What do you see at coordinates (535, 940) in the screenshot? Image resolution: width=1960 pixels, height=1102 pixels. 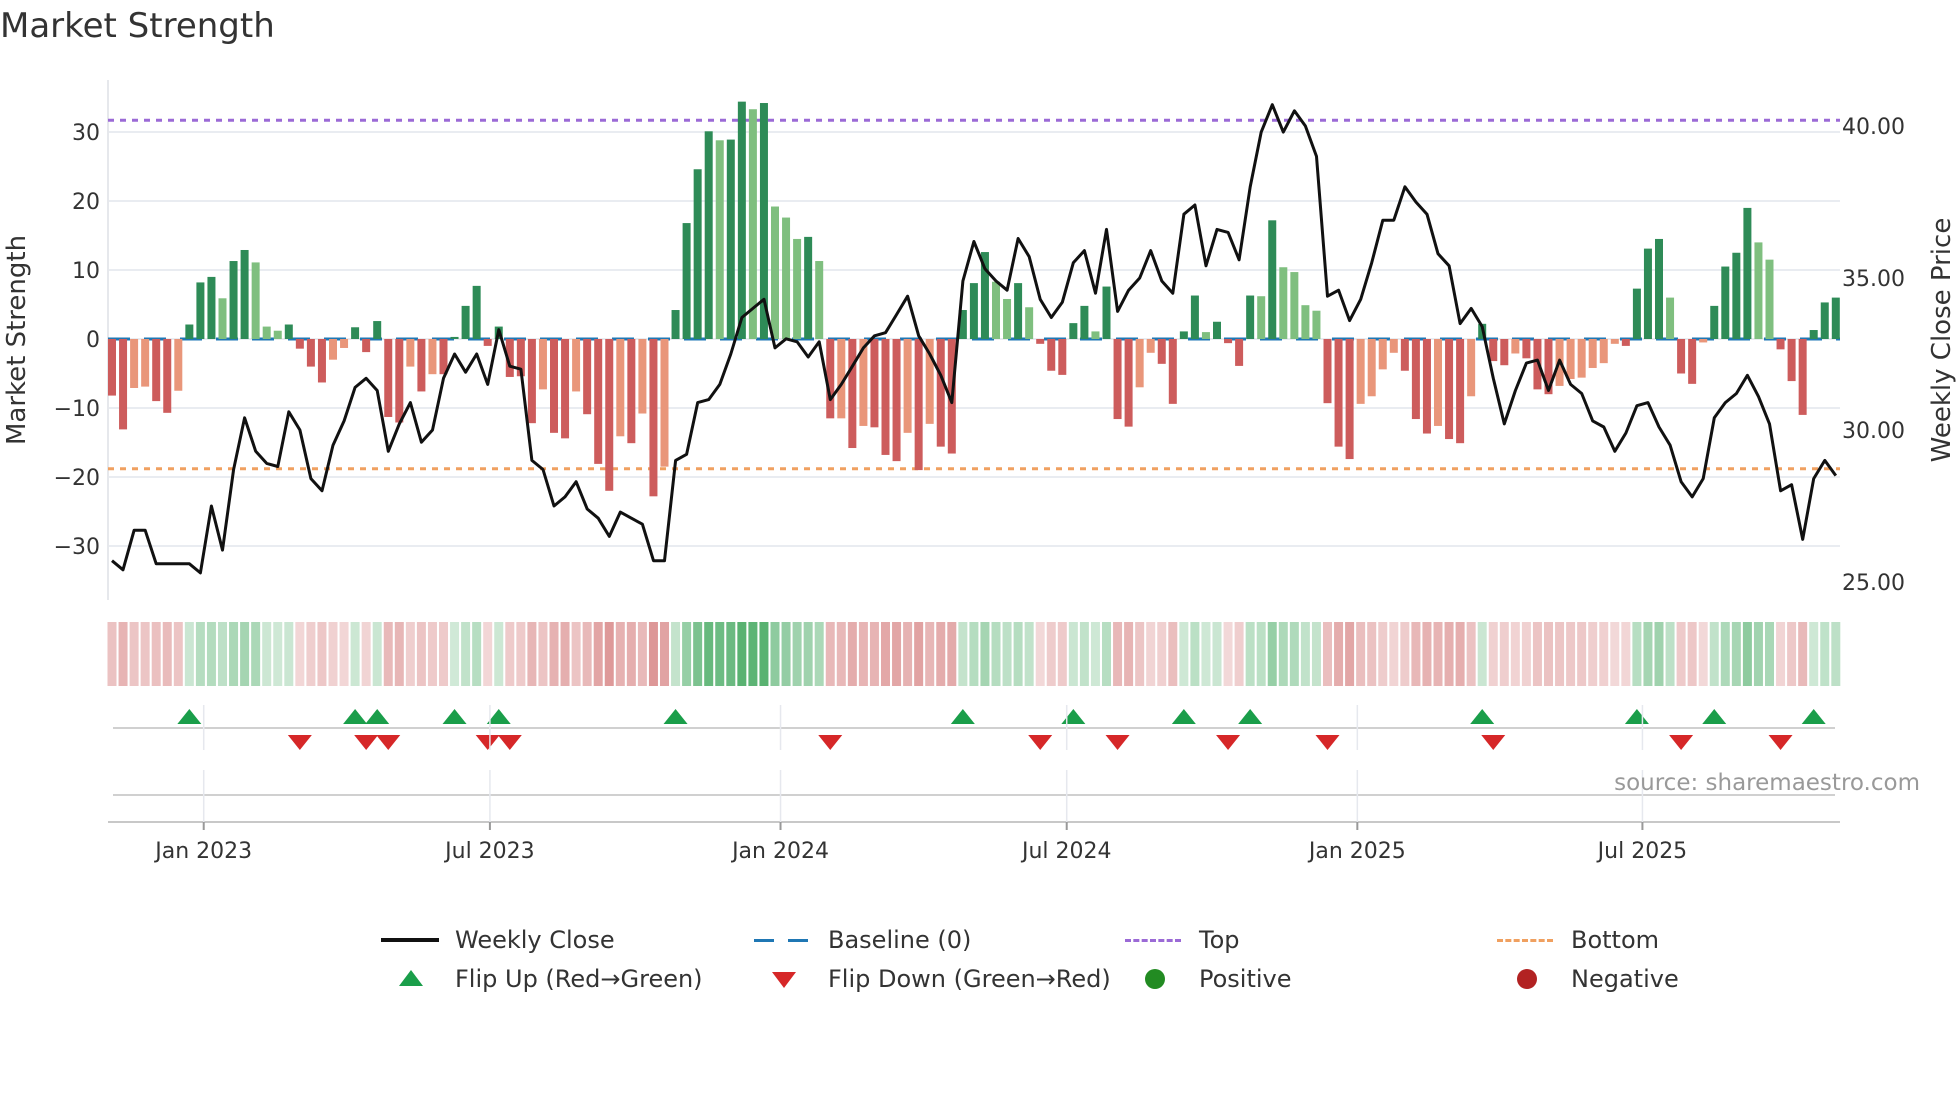 I see `legend-label: Weekly Close` at bounding box center [535, 940].